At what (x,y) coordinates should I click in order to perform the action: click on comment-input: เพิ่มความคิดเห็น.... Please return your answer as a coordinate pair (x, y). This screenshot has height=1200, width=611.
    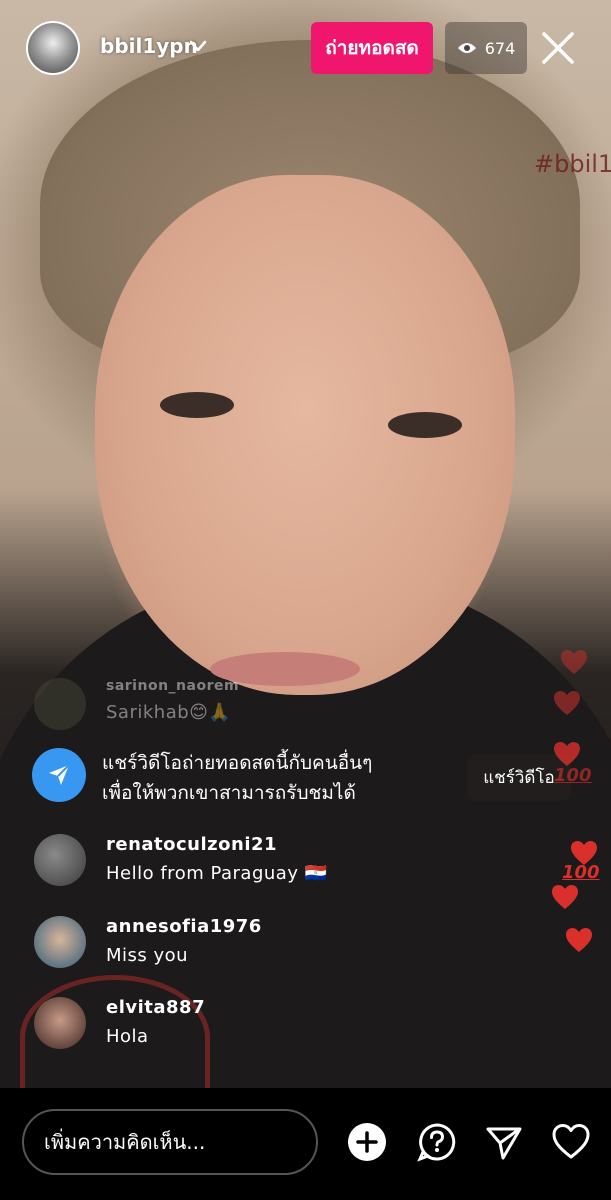
    Looking at the image, I should click on (170, 1142).